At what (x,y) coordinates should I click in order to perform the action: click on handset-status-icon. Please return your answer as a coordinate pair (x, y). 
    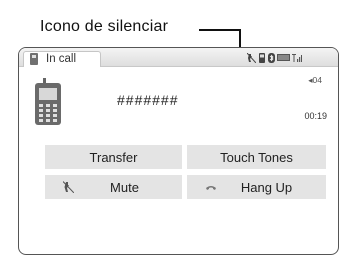
    Looking at the image, I should click on (262, 57).